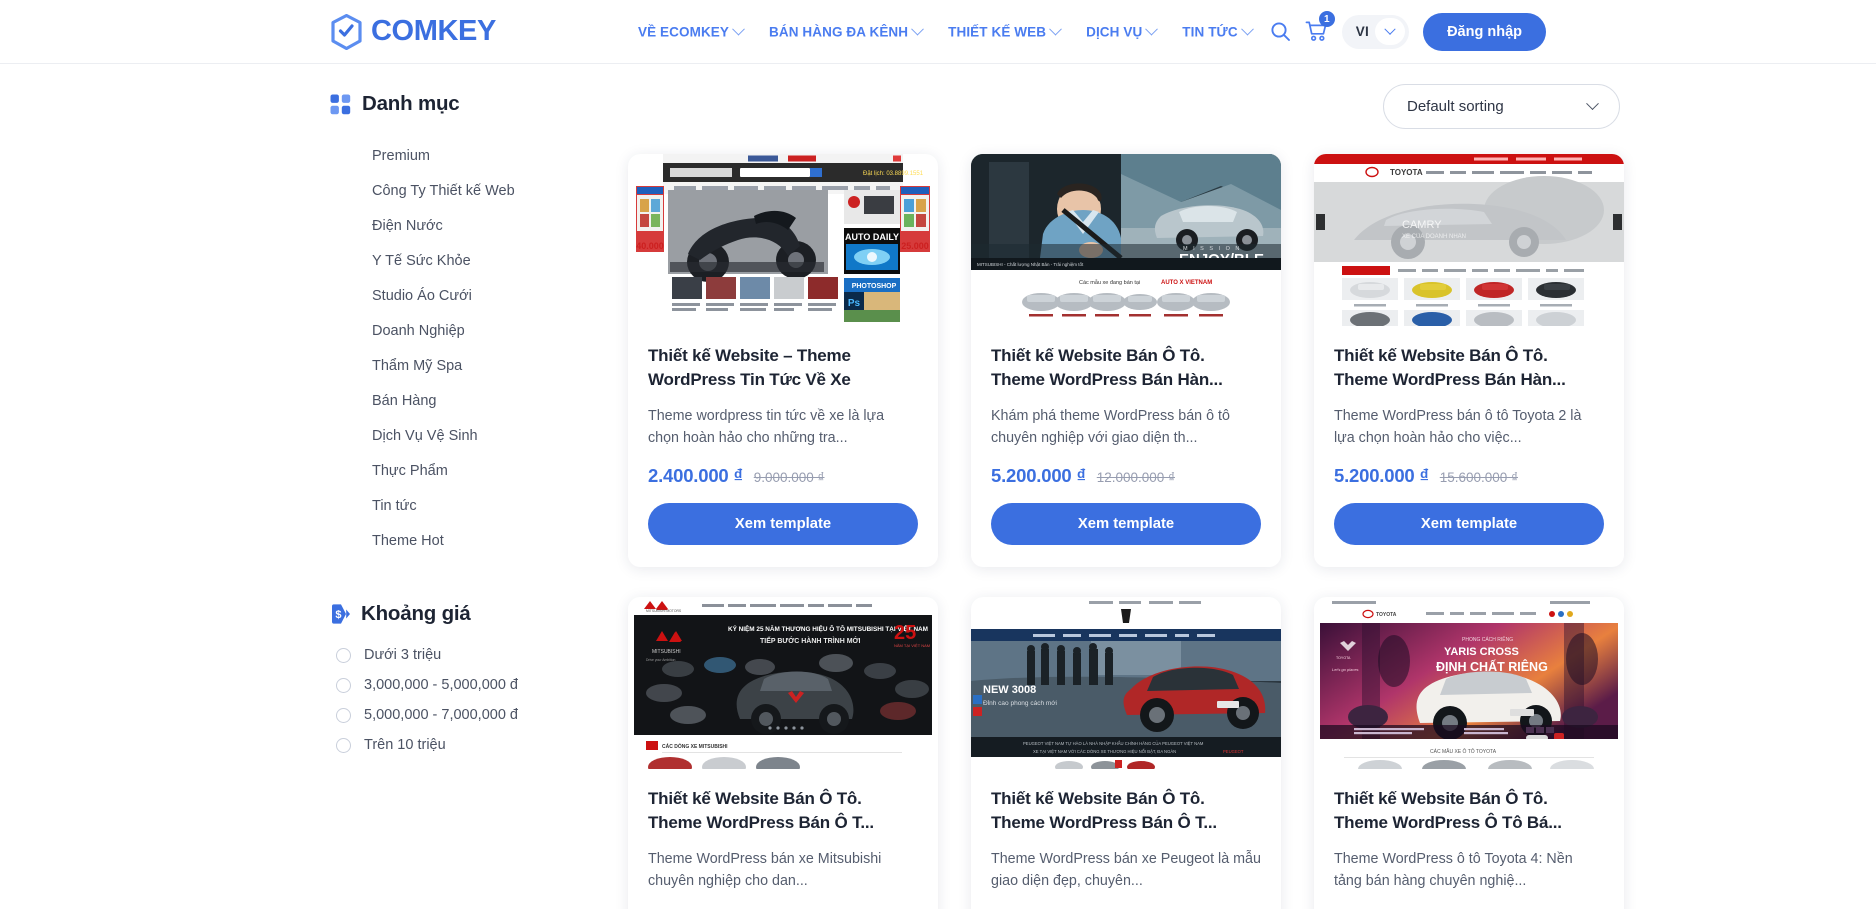 The width and height of the screenshot is (1876, 909). Describe the element at coordinates (1469, 240) in the screenshot. I see `product-thumbnail: TOYOTA CAMRY XE CỦA DOANH NHÂN` at that location.